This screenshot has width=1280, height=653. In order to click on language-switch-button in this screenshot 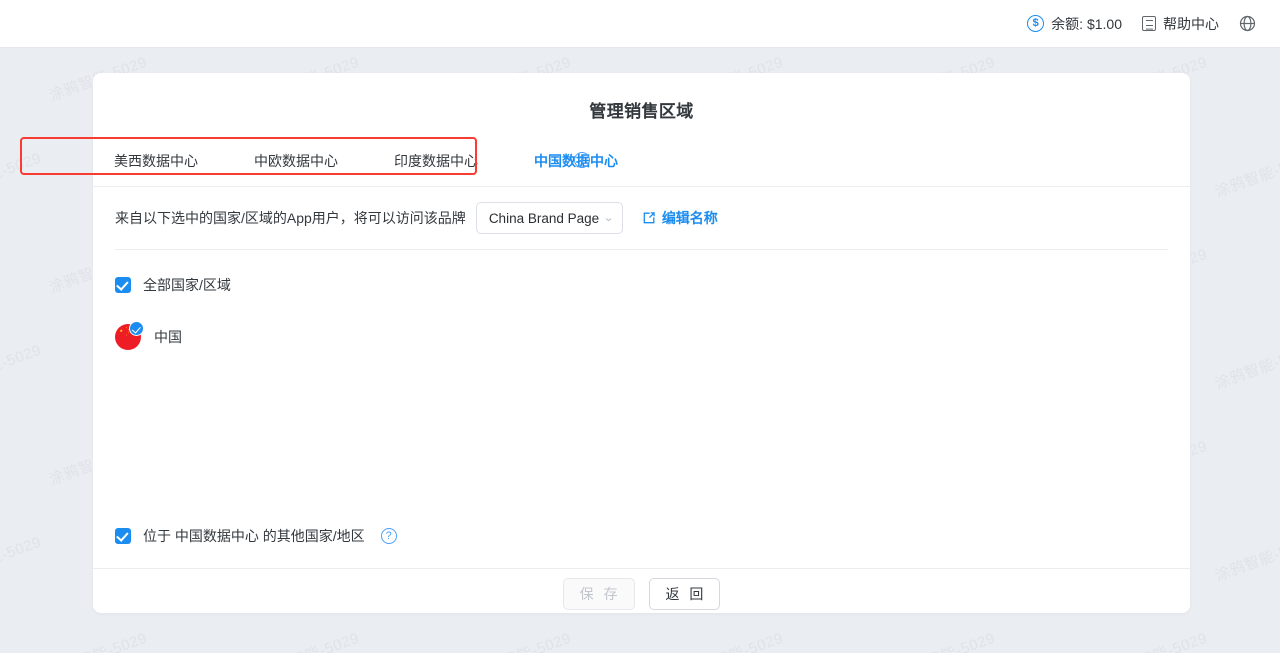, I will do `click(1247, 24)`.